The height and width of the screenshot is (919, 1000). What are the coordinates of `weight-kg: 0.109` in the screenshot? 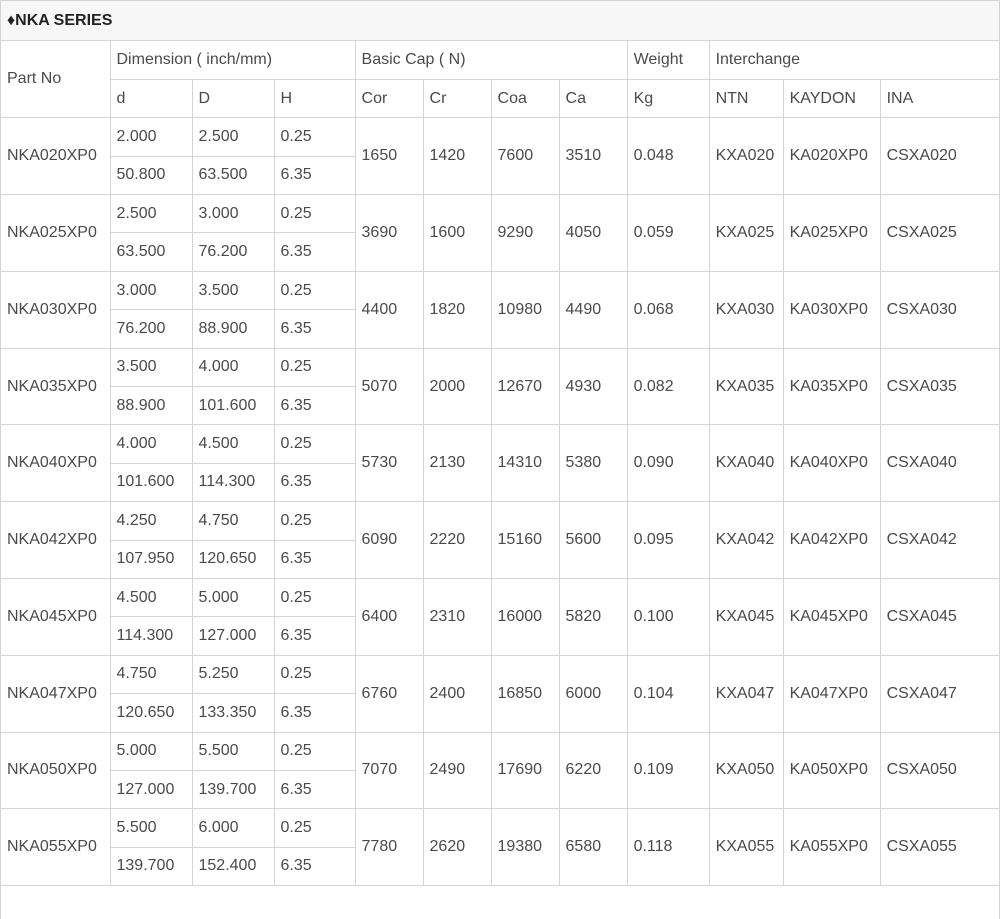 It's located at (668, 770).